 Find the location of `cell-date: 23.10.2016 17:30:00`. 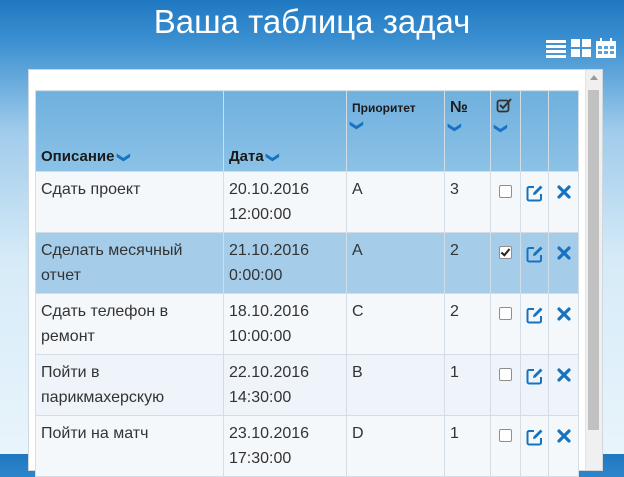

cell-date: 23.10.2016 17:30:00 is located at coordinates (285, 446).